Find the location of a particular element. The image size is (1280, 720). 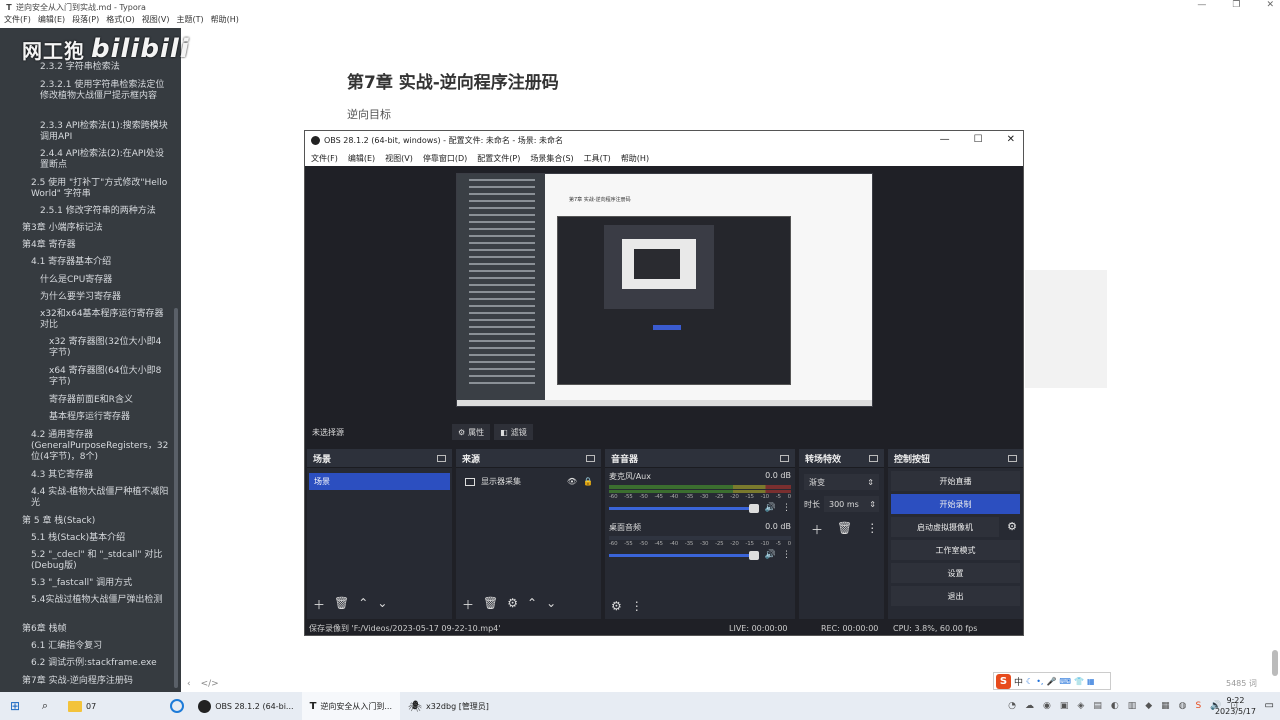

maximize-icon: ☐ is located at coordinates (978, 139).